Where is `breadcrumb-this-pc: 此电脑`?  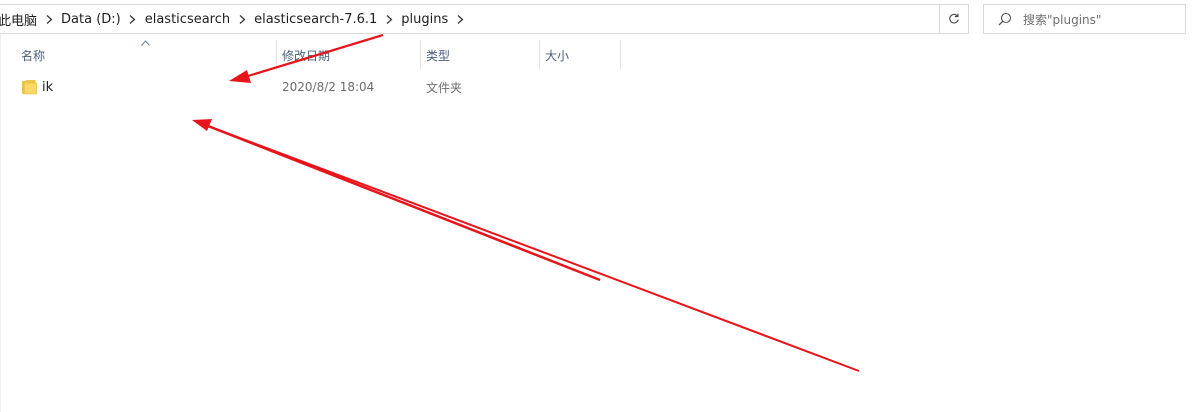 breadcrumb-this-pc: 此电脑 is located at coordinates (20, 19).